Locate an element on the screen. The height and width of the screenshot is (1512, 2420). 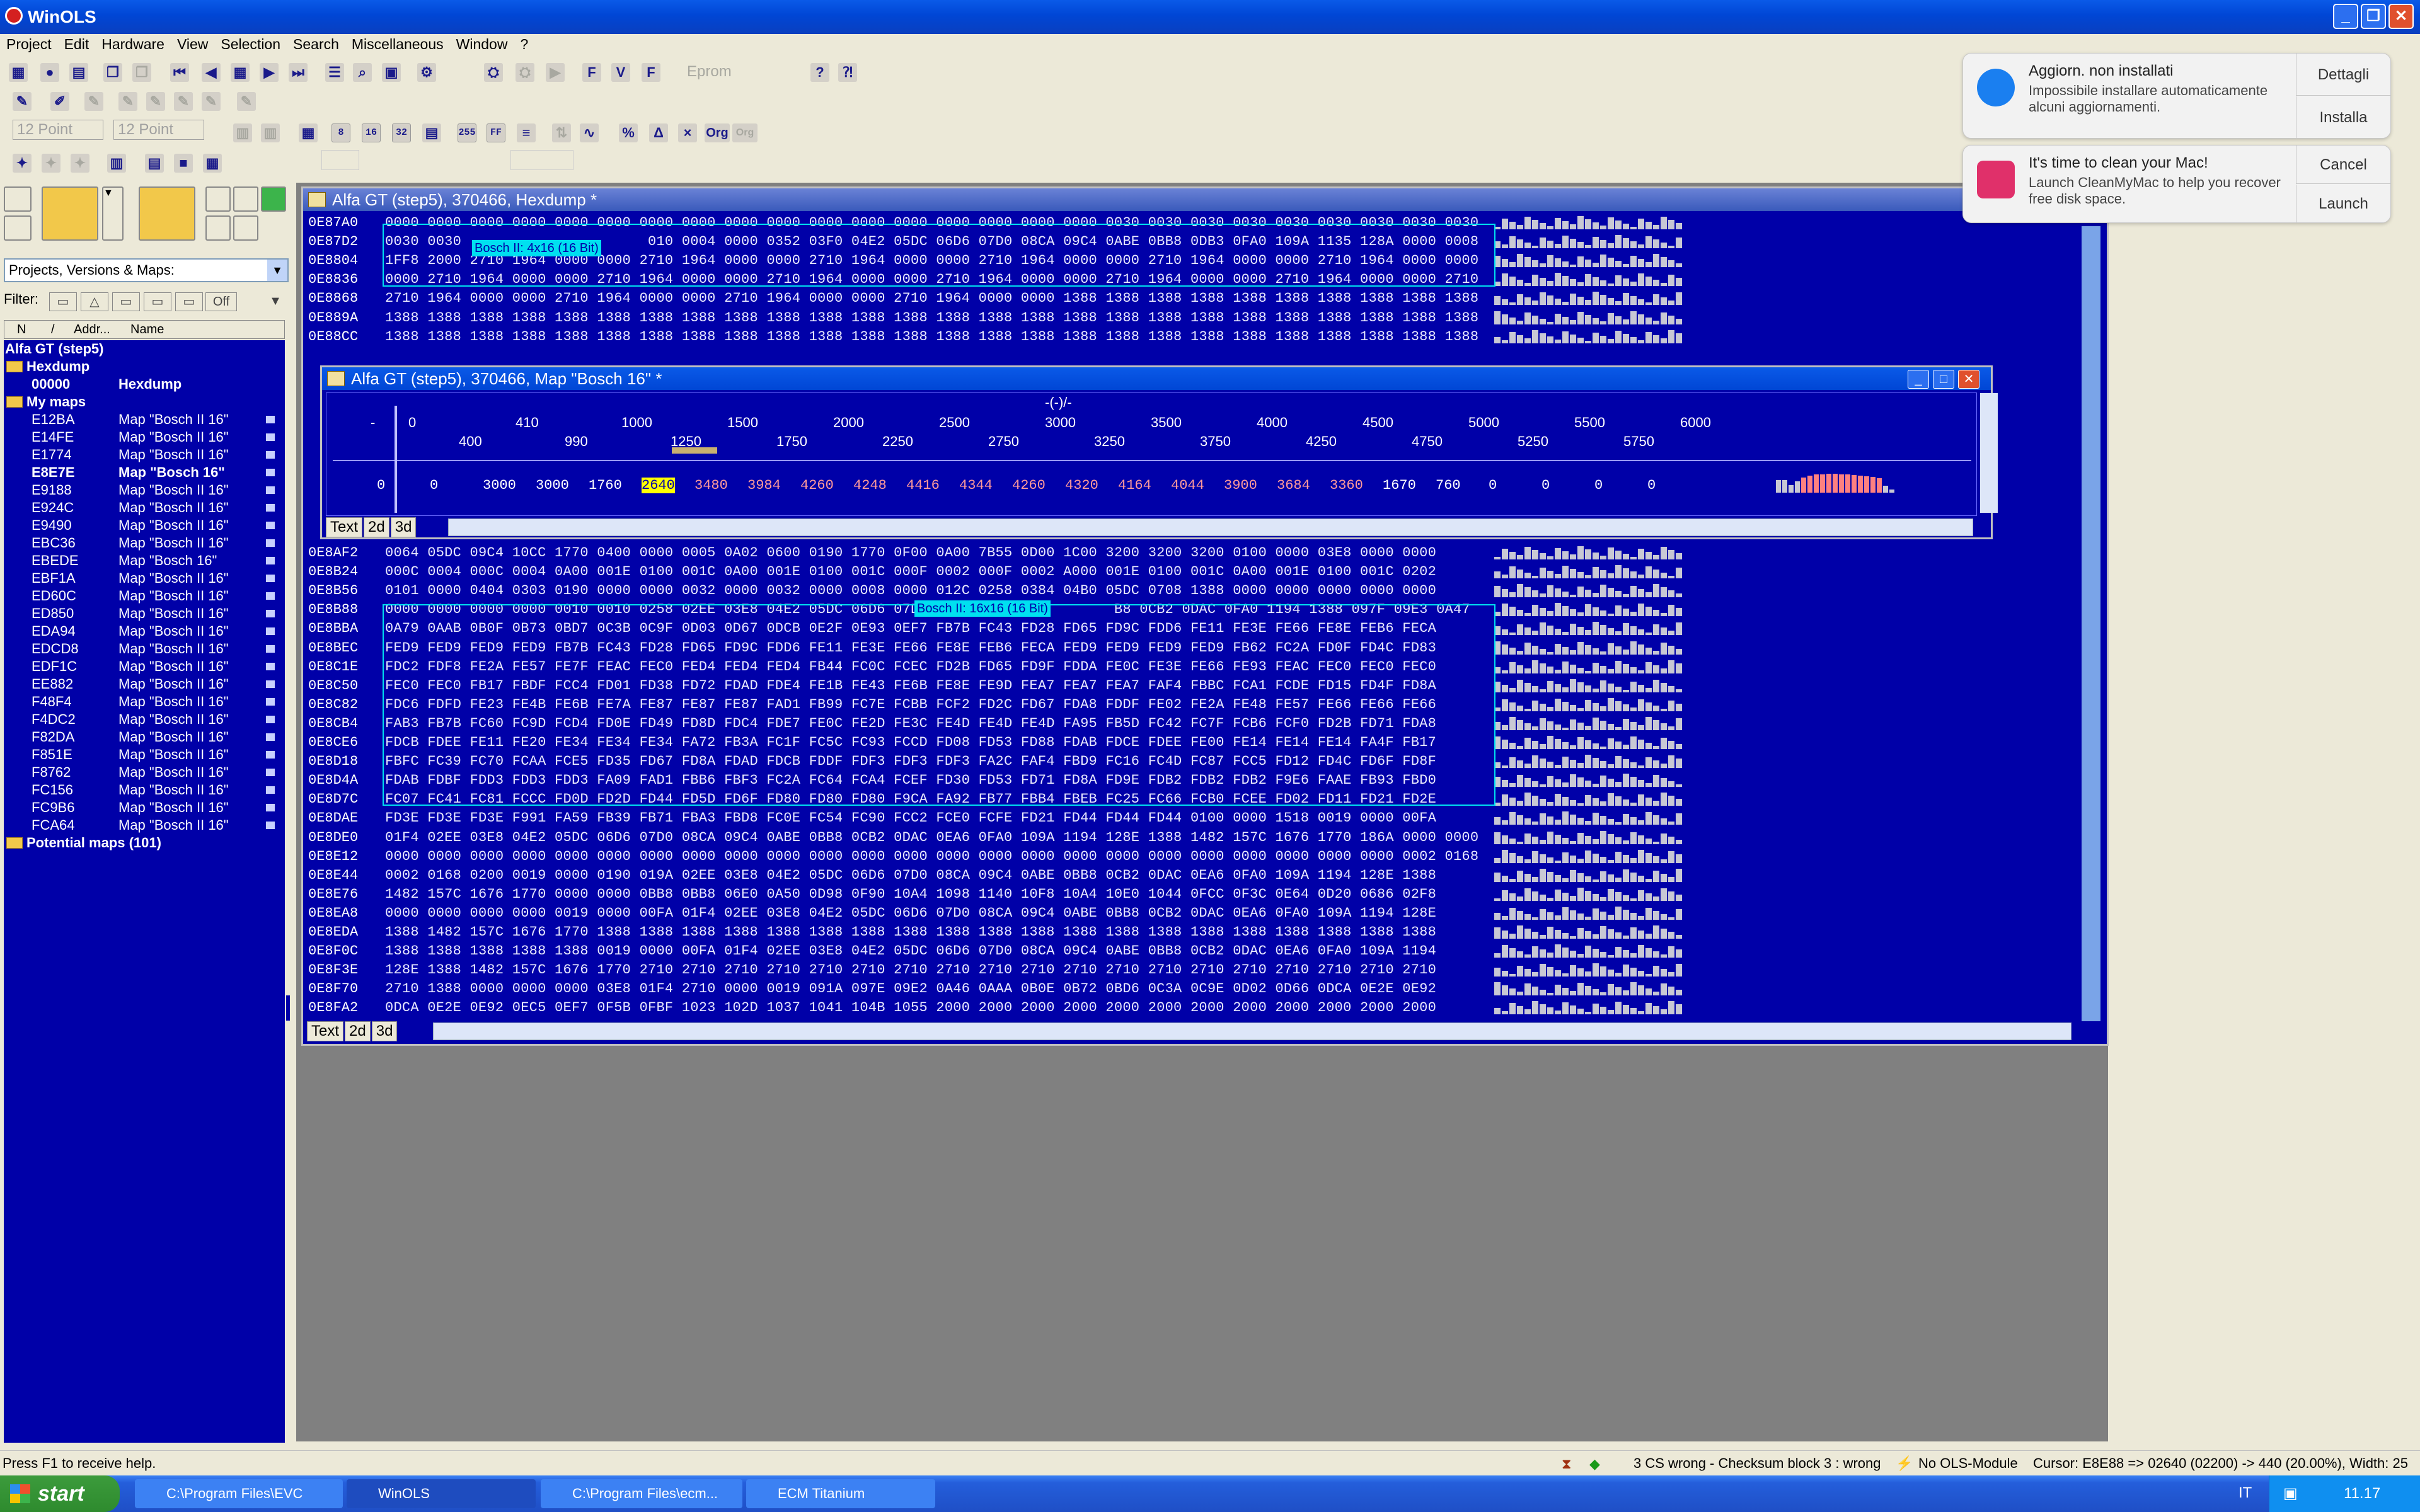
map-tab-3d: 3d is located at coordinates (404, 527).